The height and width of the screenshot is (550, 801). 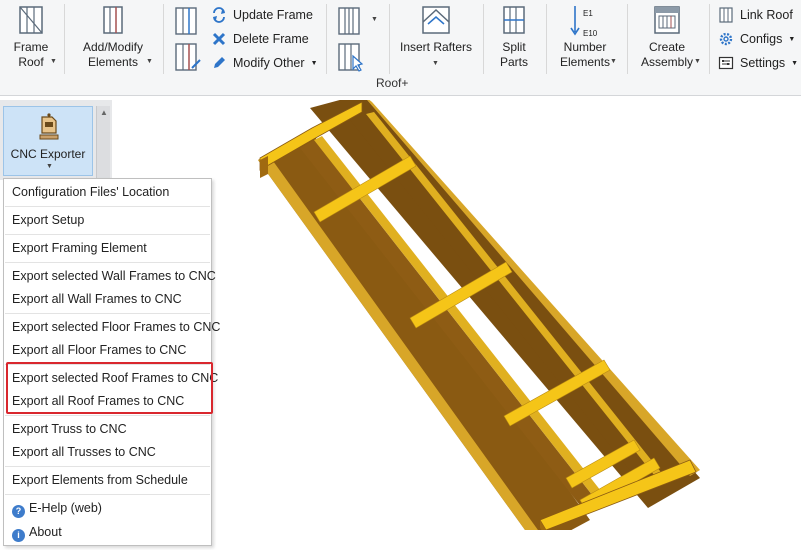 I want to click on number-elements-button: E1 E10 Number Elements ▼, so click(x=586, y=37).